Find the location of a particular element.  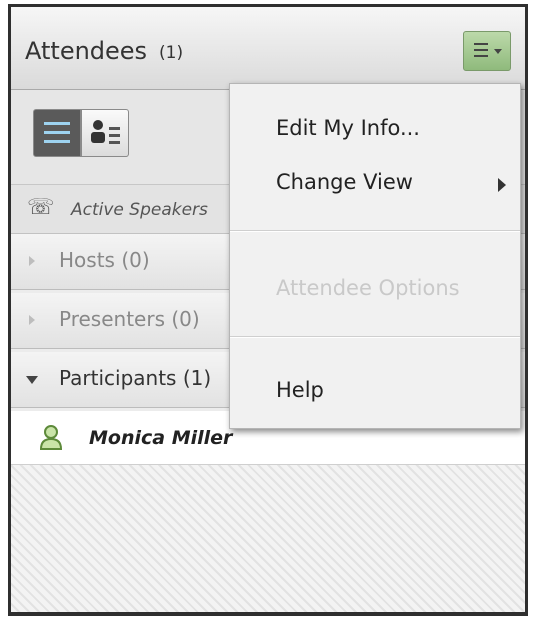

pod-options-menu-button is located at coordinates (487, 51).